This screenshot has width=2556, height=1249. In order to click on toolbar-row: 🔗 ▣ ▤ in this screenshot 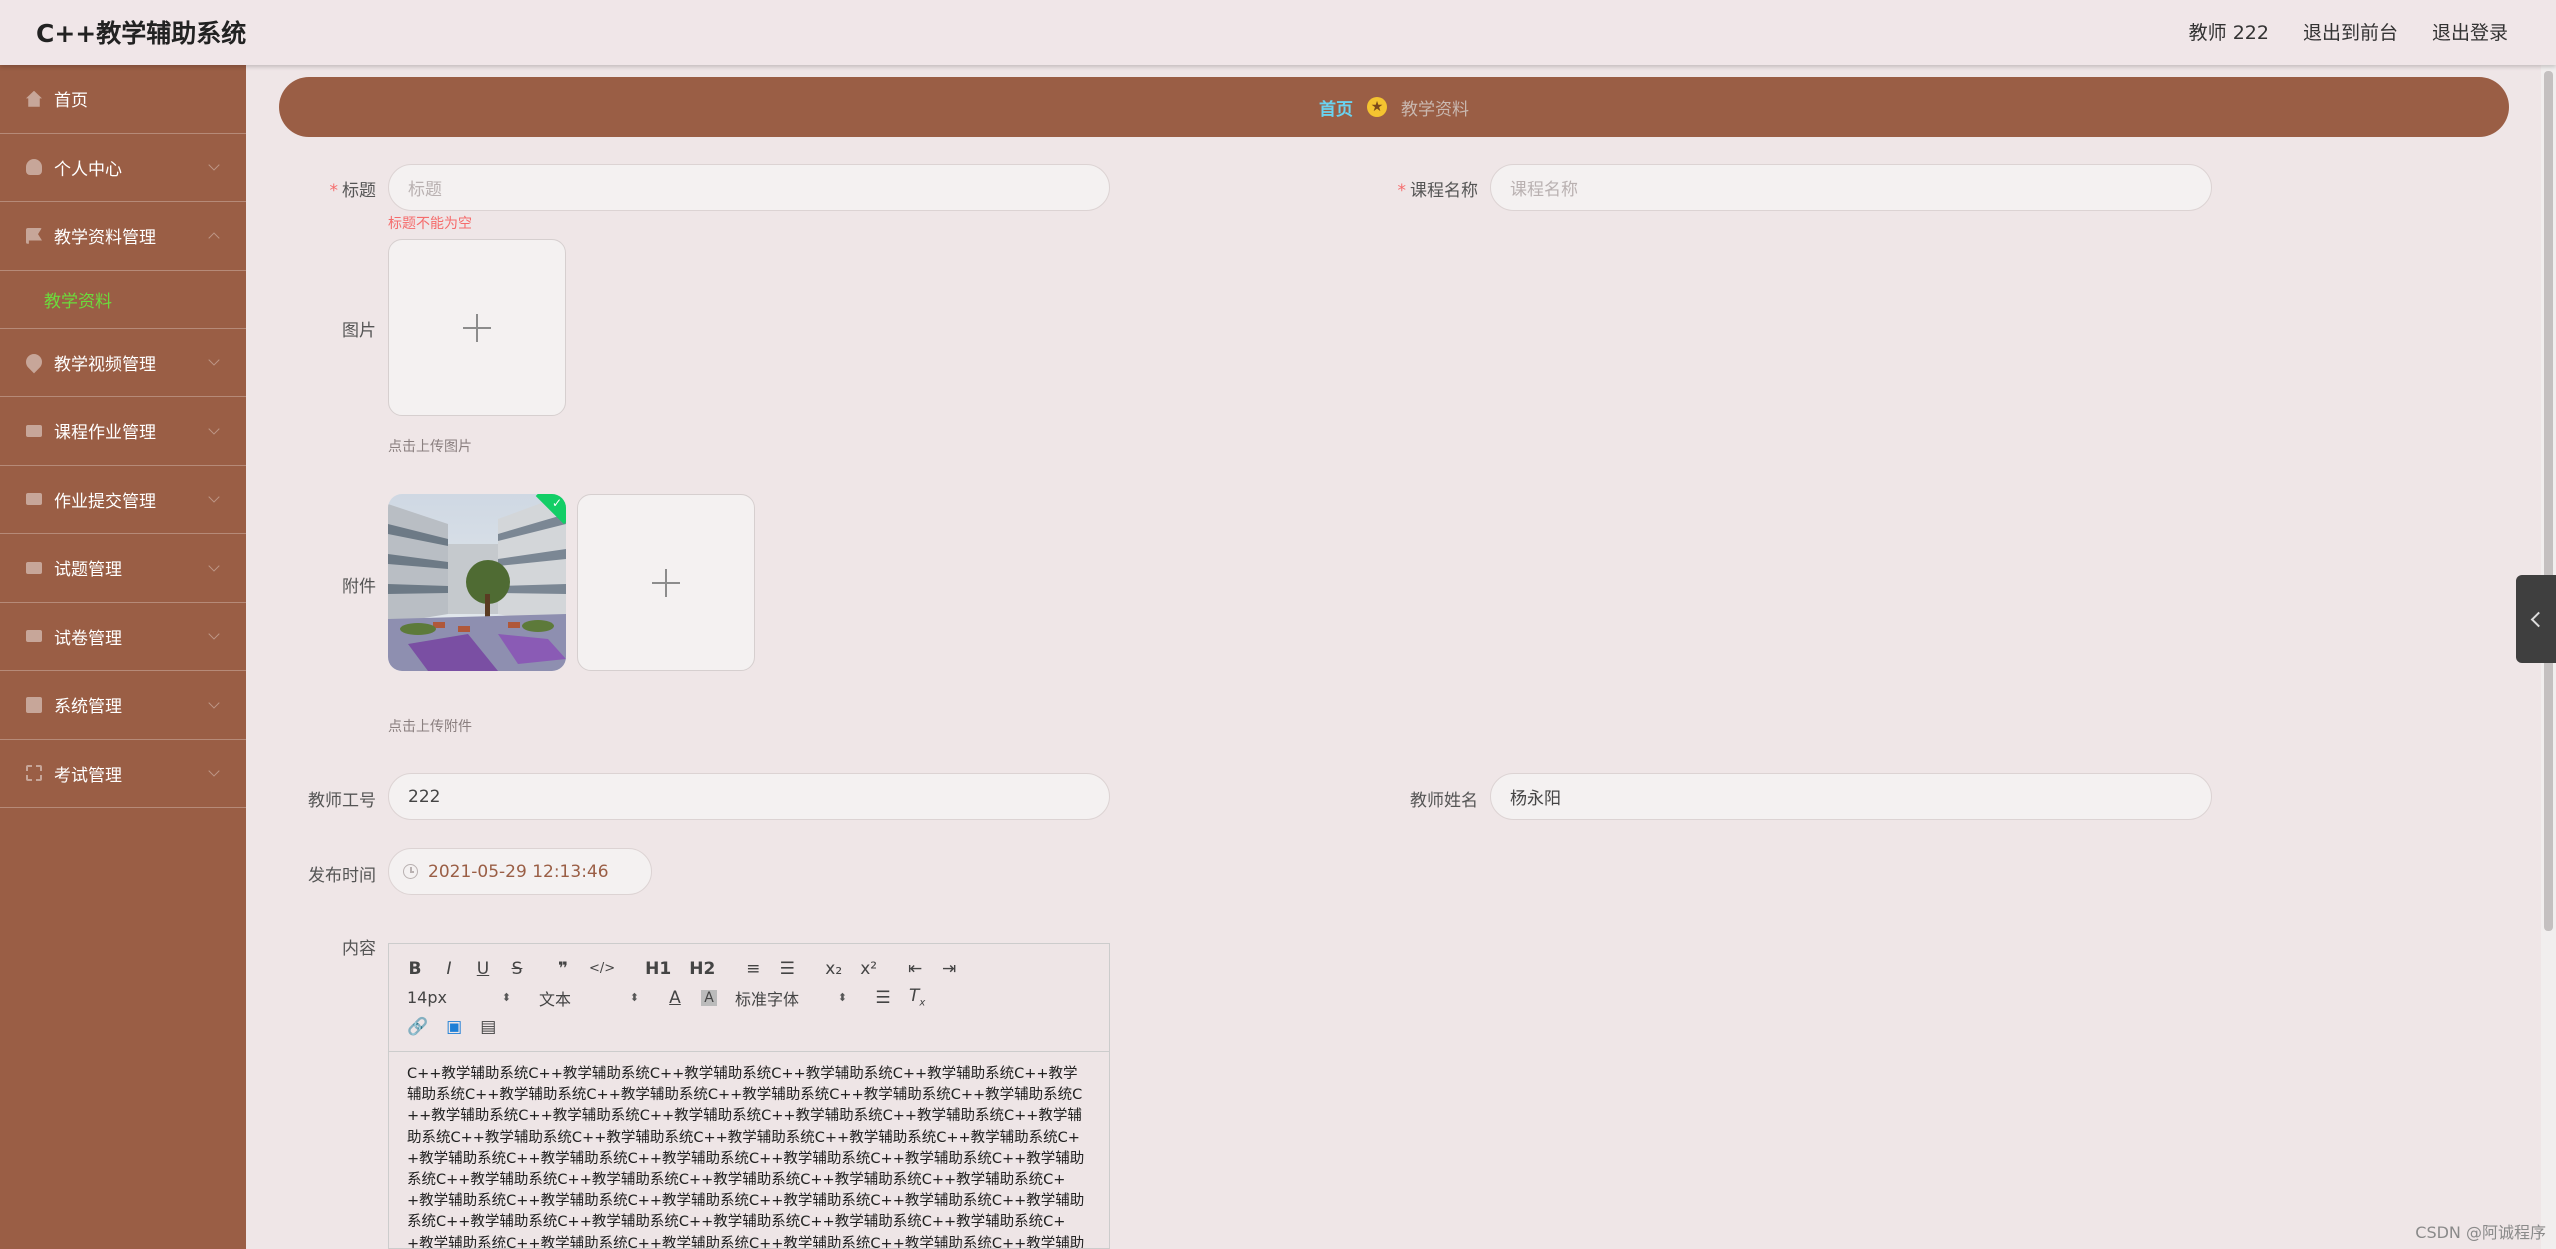, I will do `click(749, 1026)`.